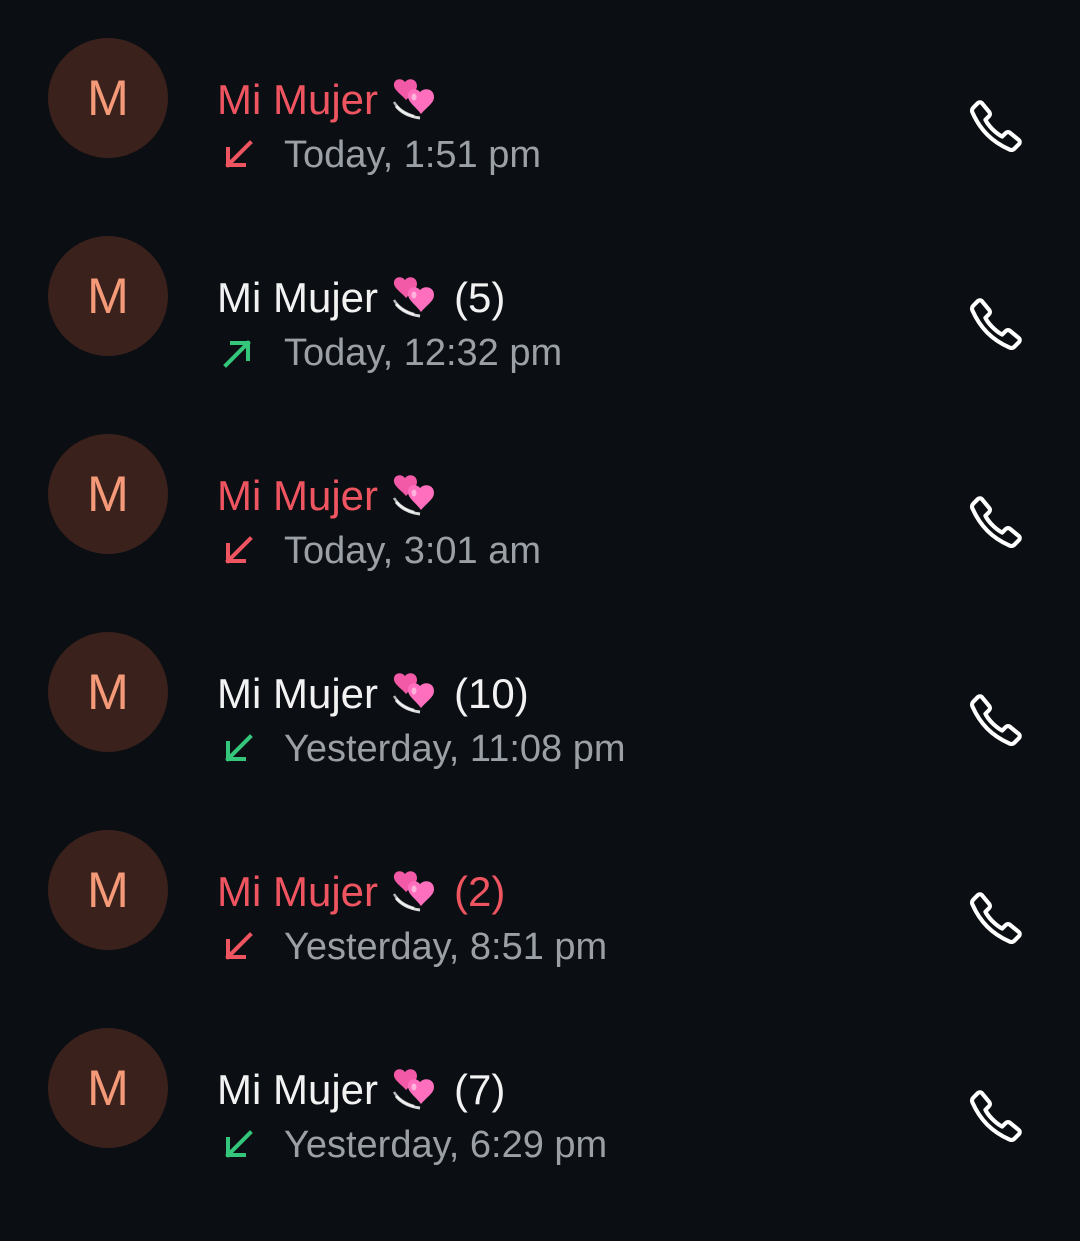 Image resolution: width=1080 pixels, height=1241 pixels. I want to click on contact-name-line: Mi Mujer (7), so click(361, 1090).